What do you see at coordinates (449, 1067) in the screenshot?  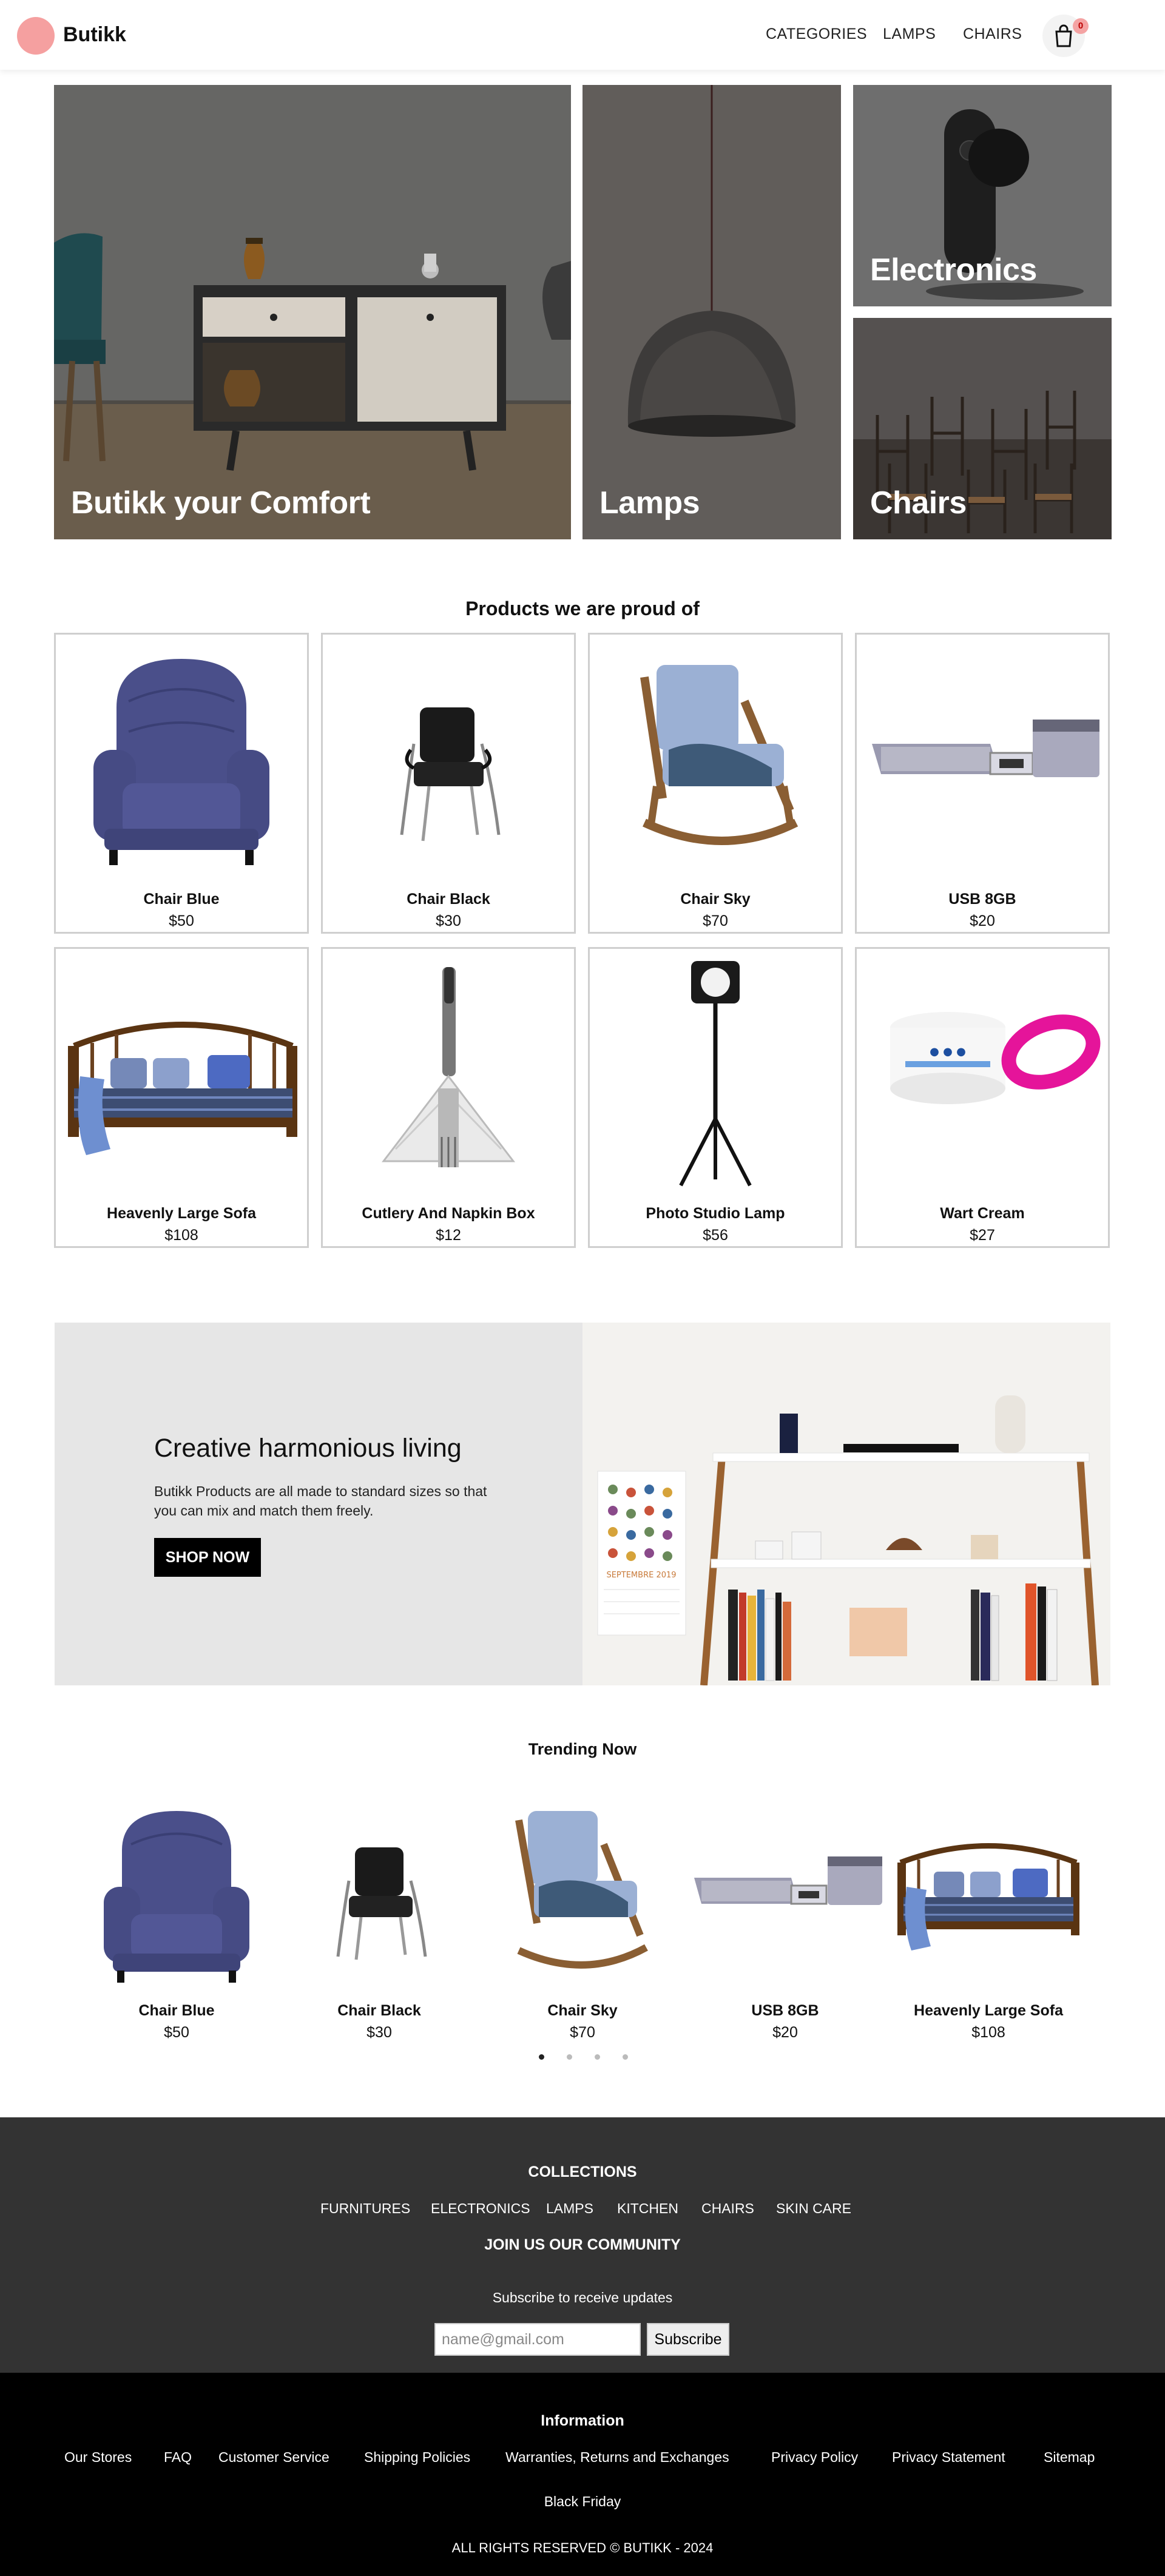 I see `cutlery-box-image` at bounding box center [449, 1067].